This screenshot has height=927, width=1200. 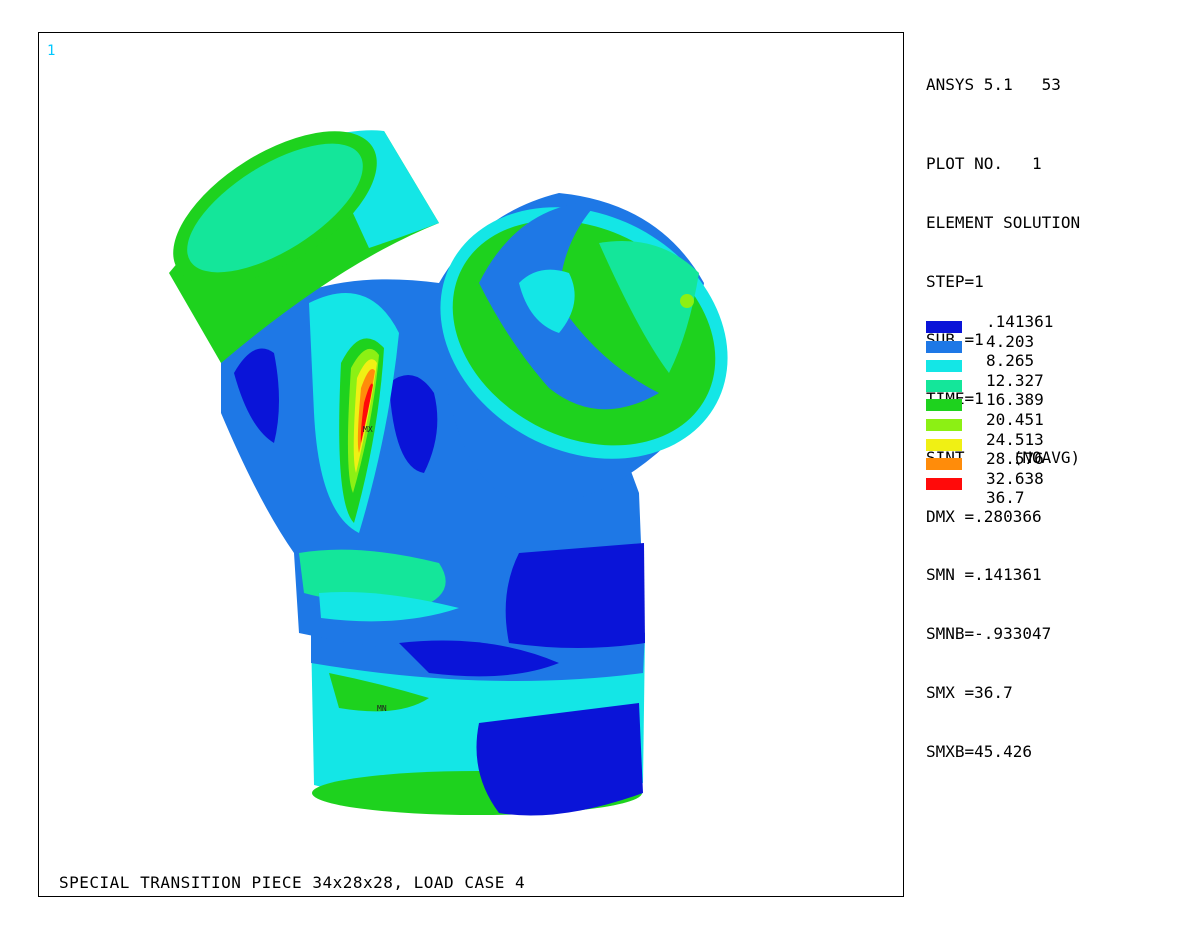 What do you see at coordinates (575, 595) in the screenshot?
I see `junction-dark-region-right` at bounding box center [575, 595].